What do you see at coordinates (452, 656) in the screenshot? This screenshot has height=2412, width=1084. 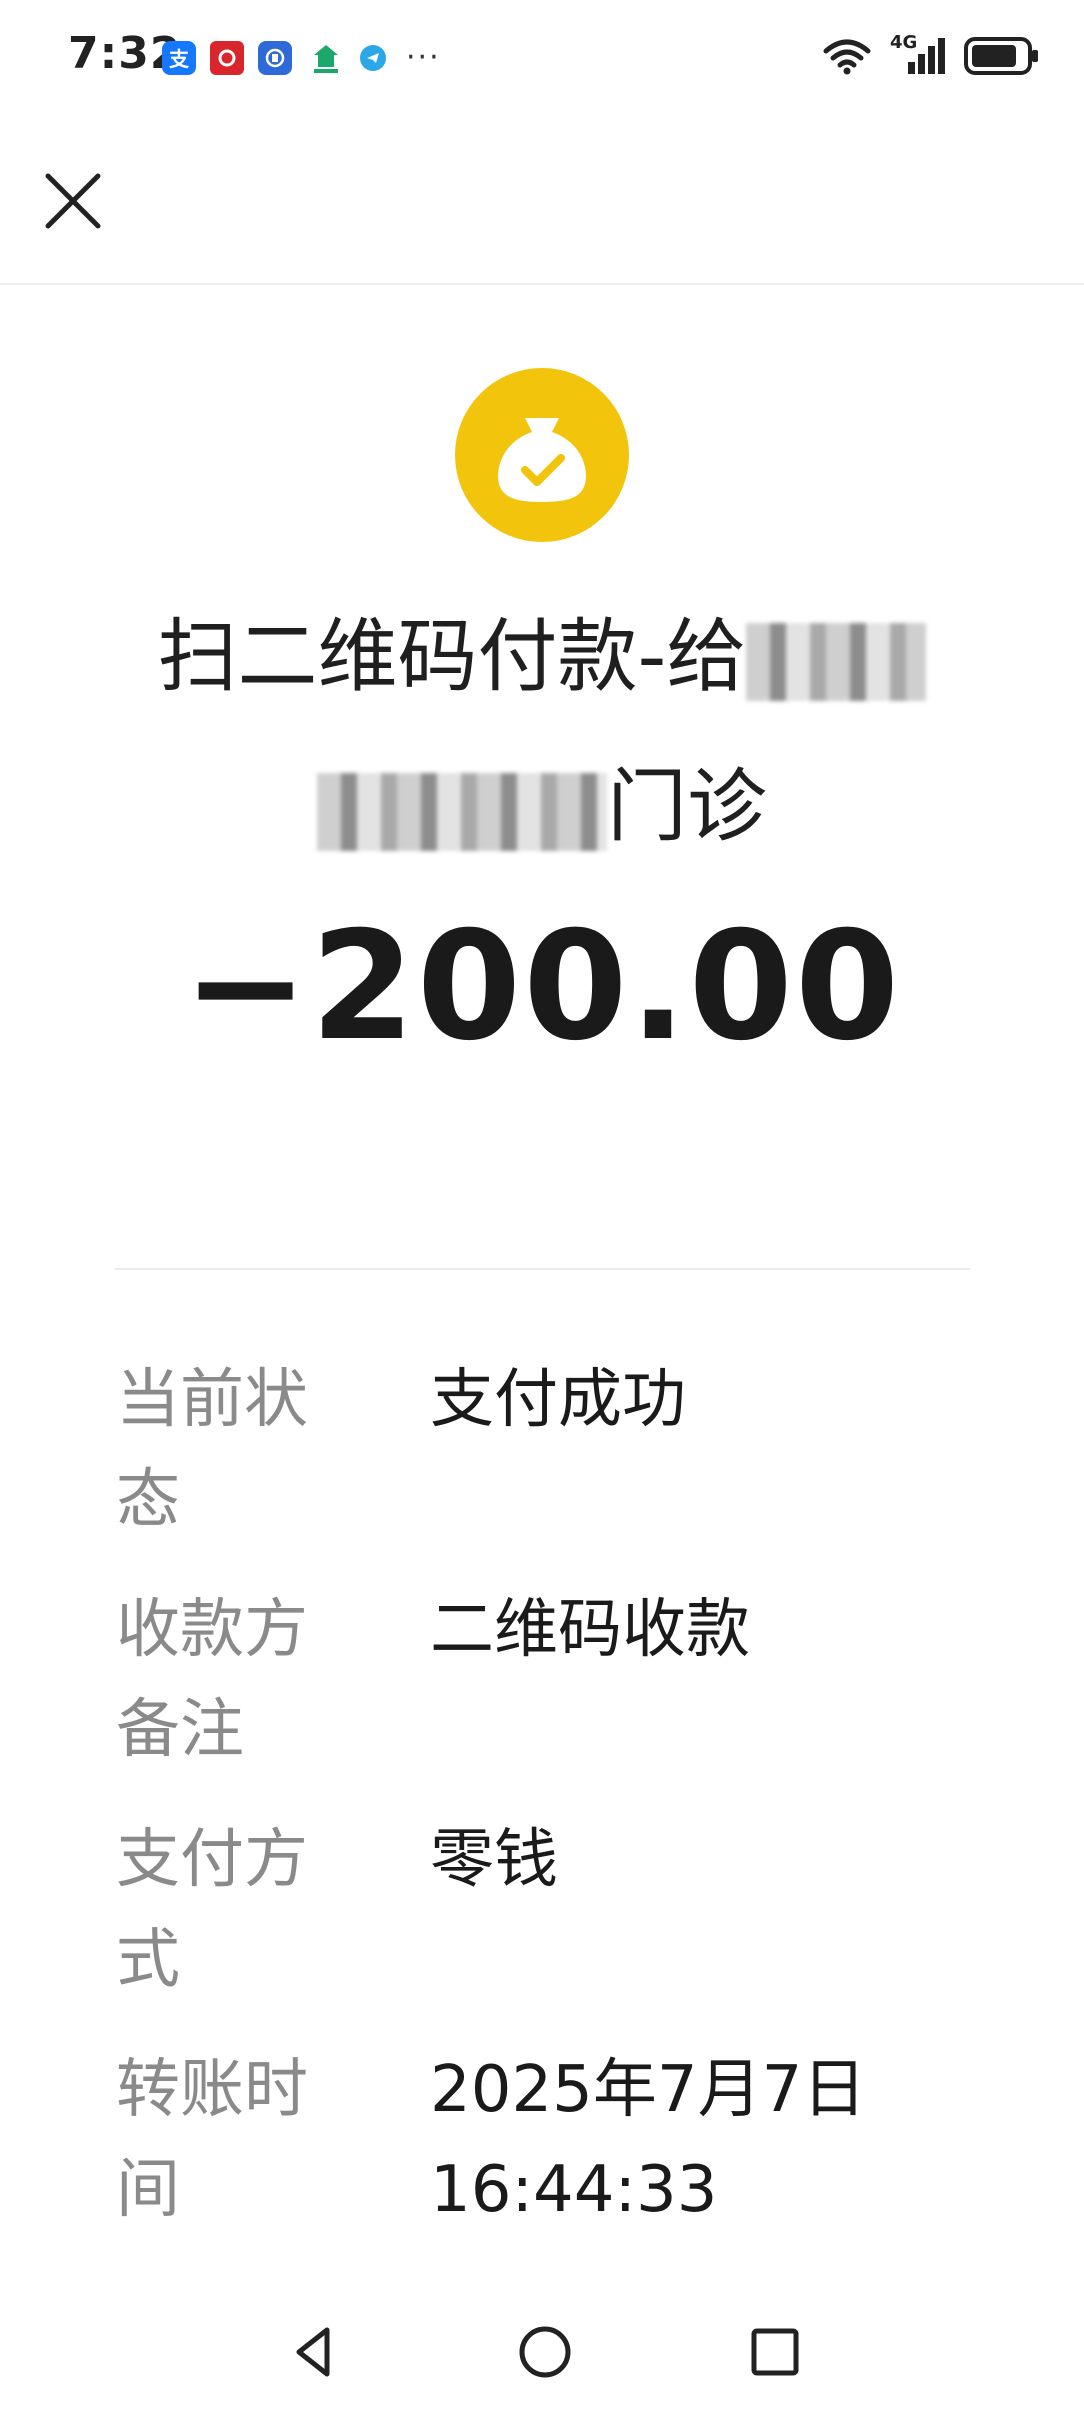 I see `merchant-title-prefix: 扫二维码付款-给` at bounding box center [452, 656].